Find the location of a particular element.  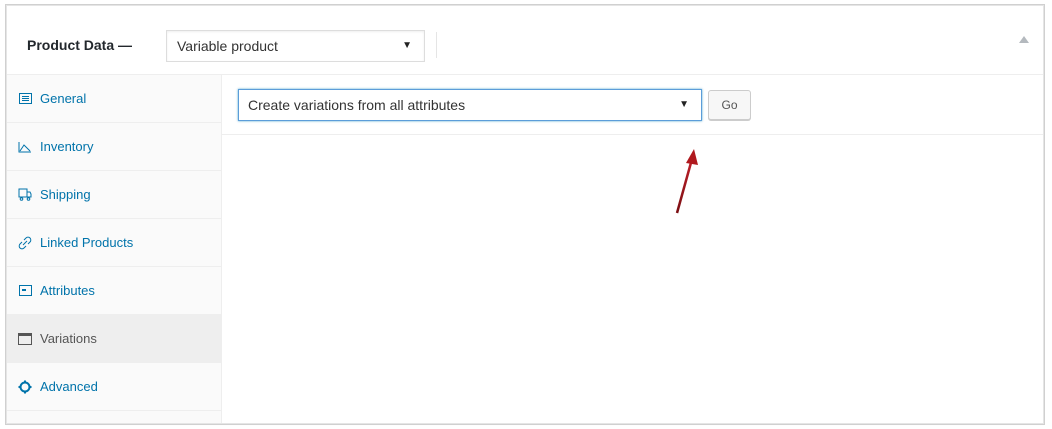

tab-inventory: Inventory is located at coordinates (114, 147).